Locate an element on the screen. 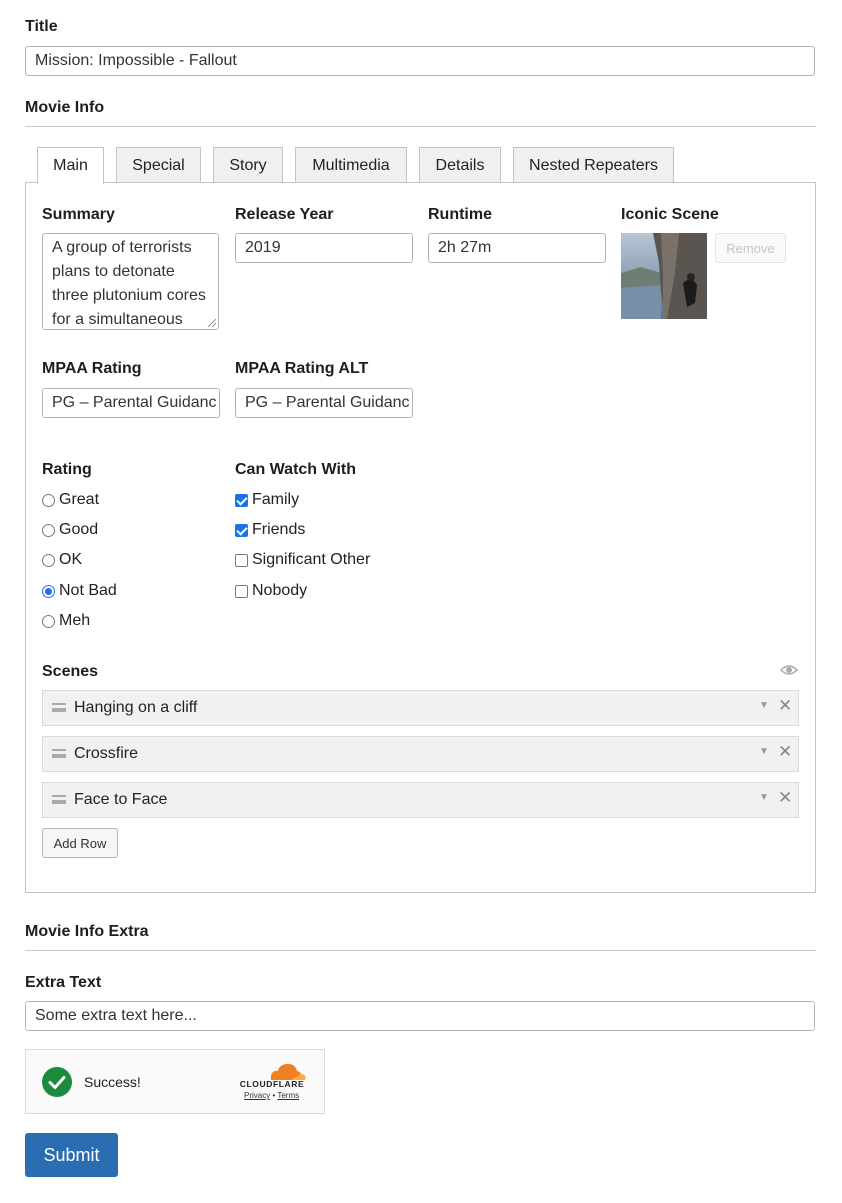  radio-label: Not Bad is located at coordinates (88, 590).